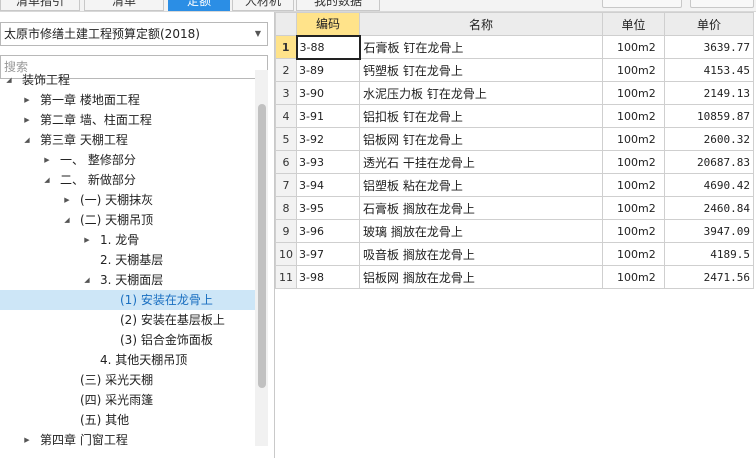 The image size is (756, 458). What do you see at coordinates (328, 185) in the screenshot?
I see `cell-code: 3-94` at bounding box center [328, 185].